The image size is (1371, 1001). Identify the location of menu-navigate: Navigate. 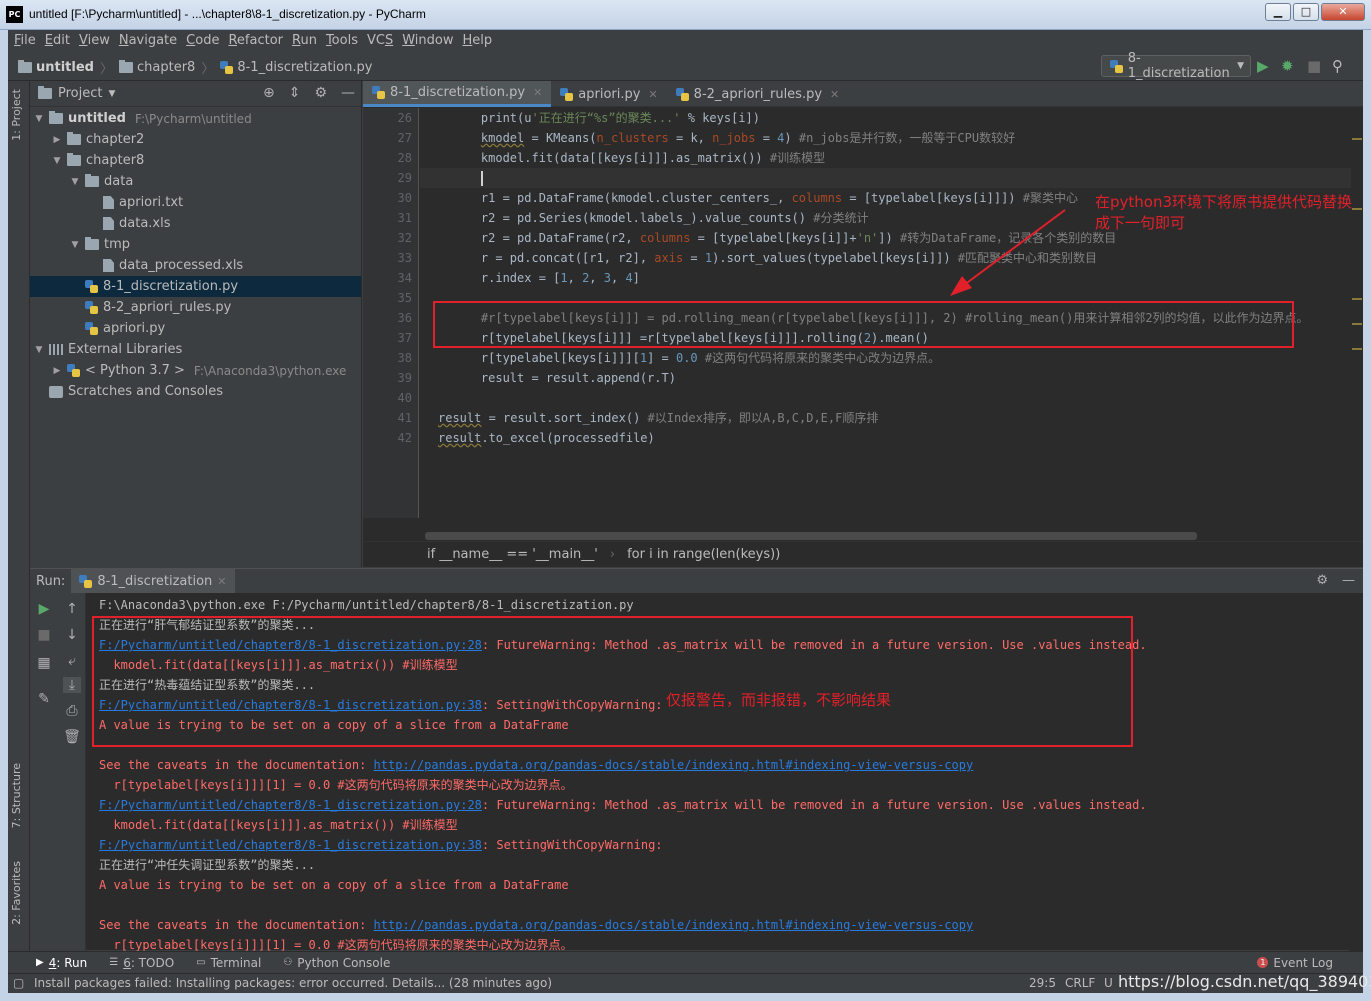
(150, 41).